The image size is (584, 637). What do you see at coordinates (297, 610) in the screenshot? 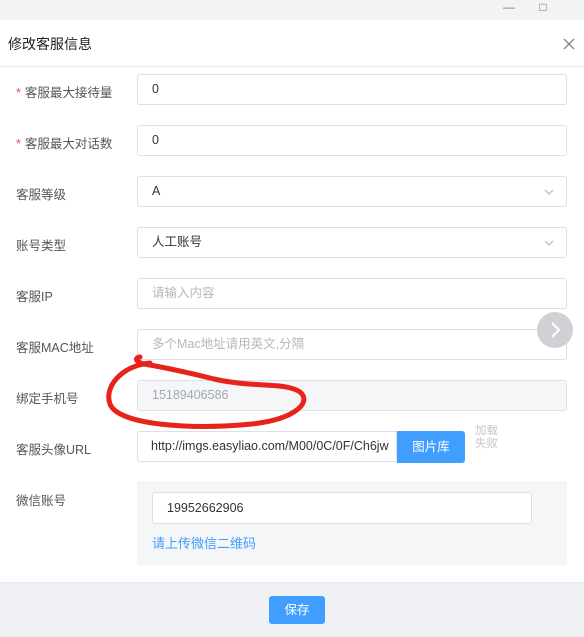
I see `save-button: 保存` at bounding box center [297, 610].